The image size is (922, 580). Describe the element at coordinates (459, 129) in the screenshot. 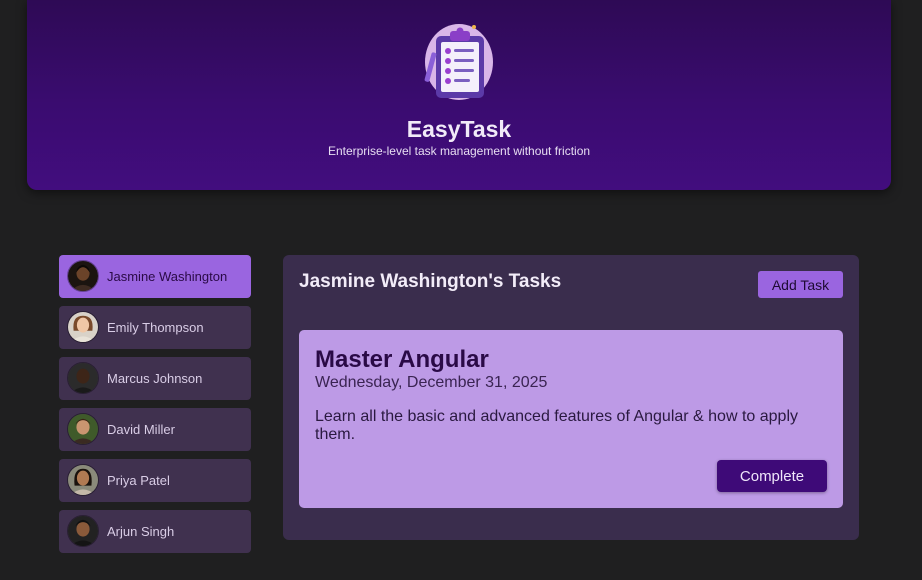

I see `app-title: EasyTask` at that location.